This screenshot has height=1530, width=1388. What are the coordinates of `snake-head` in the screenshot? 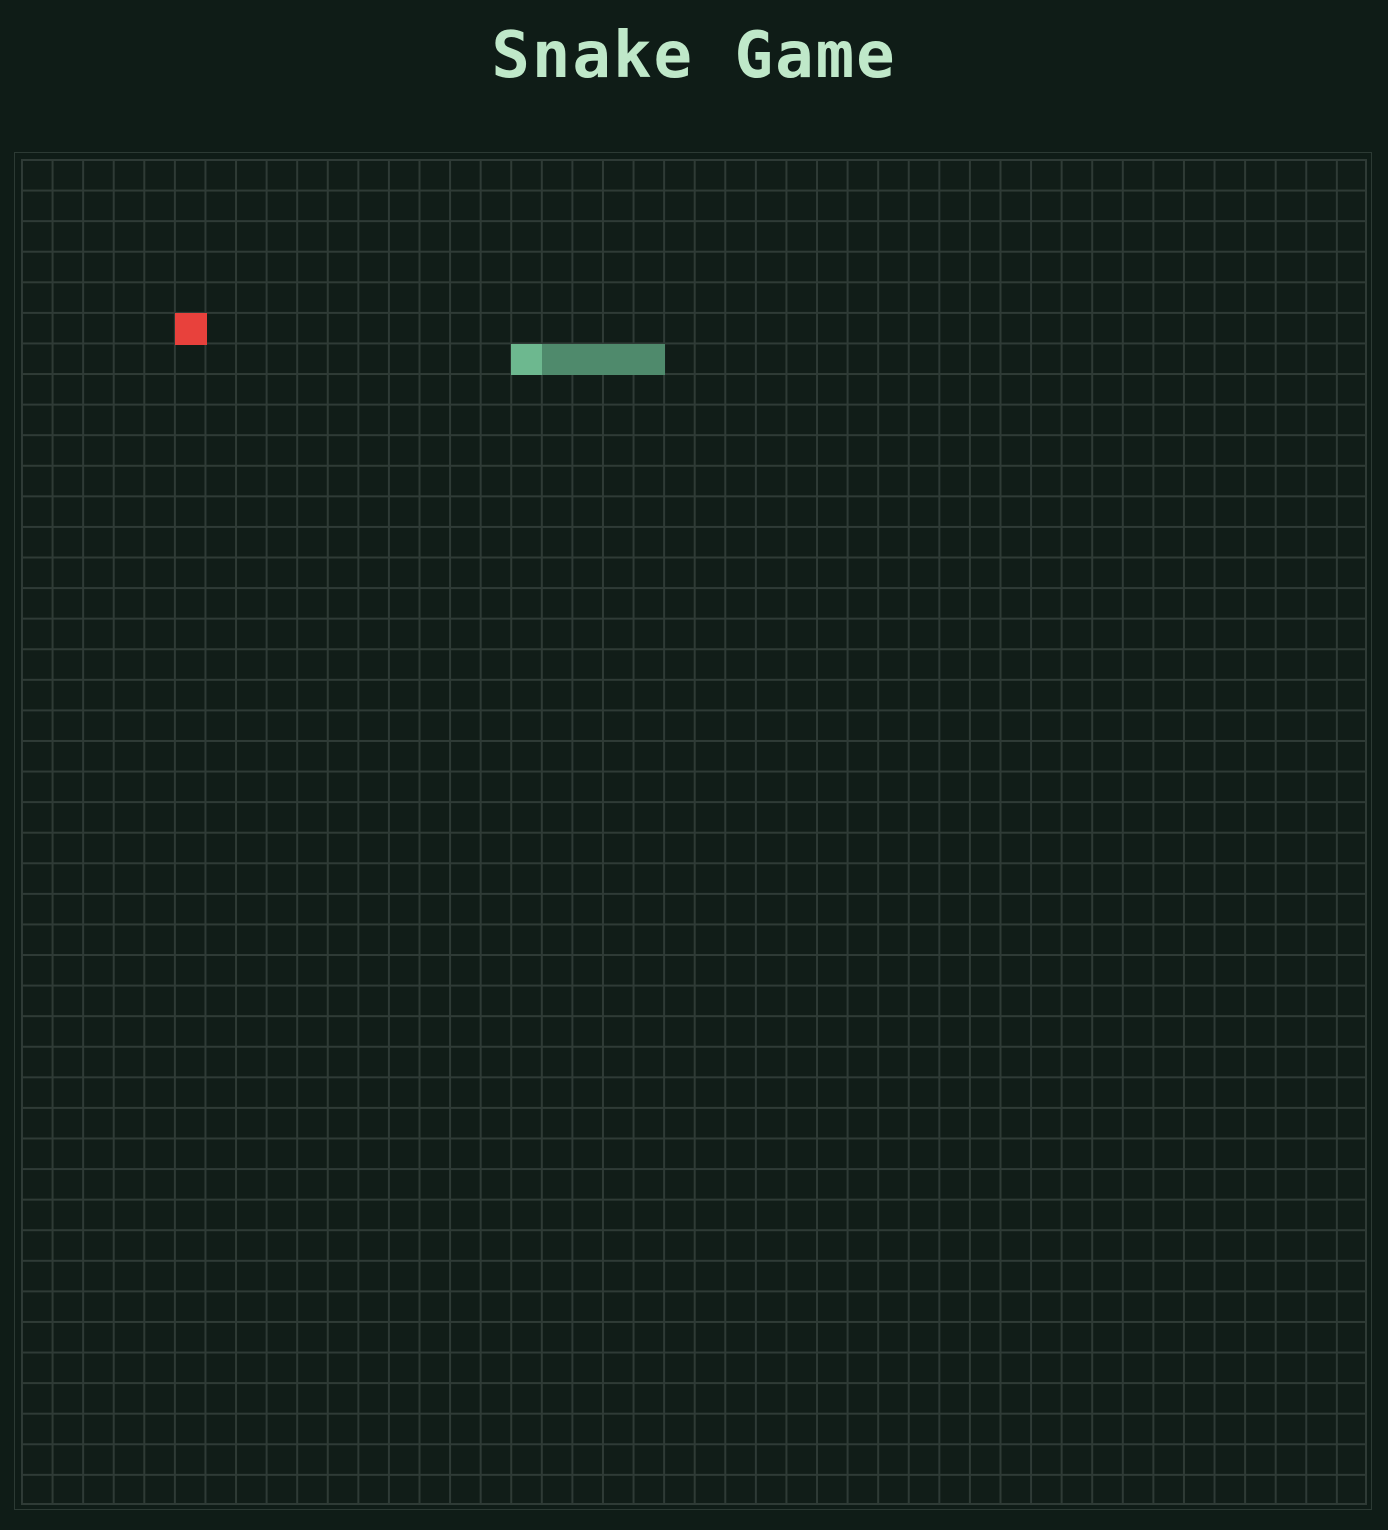 It's located at (527, 359).